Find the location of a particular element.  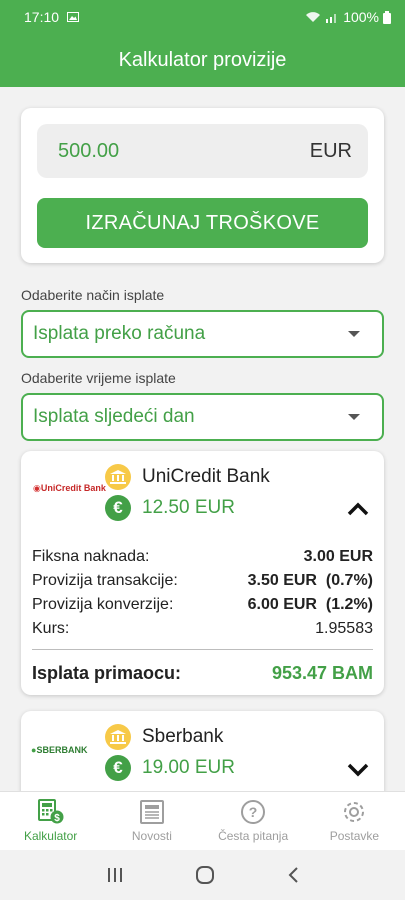

back-icon is located at coordinates (293, 875).